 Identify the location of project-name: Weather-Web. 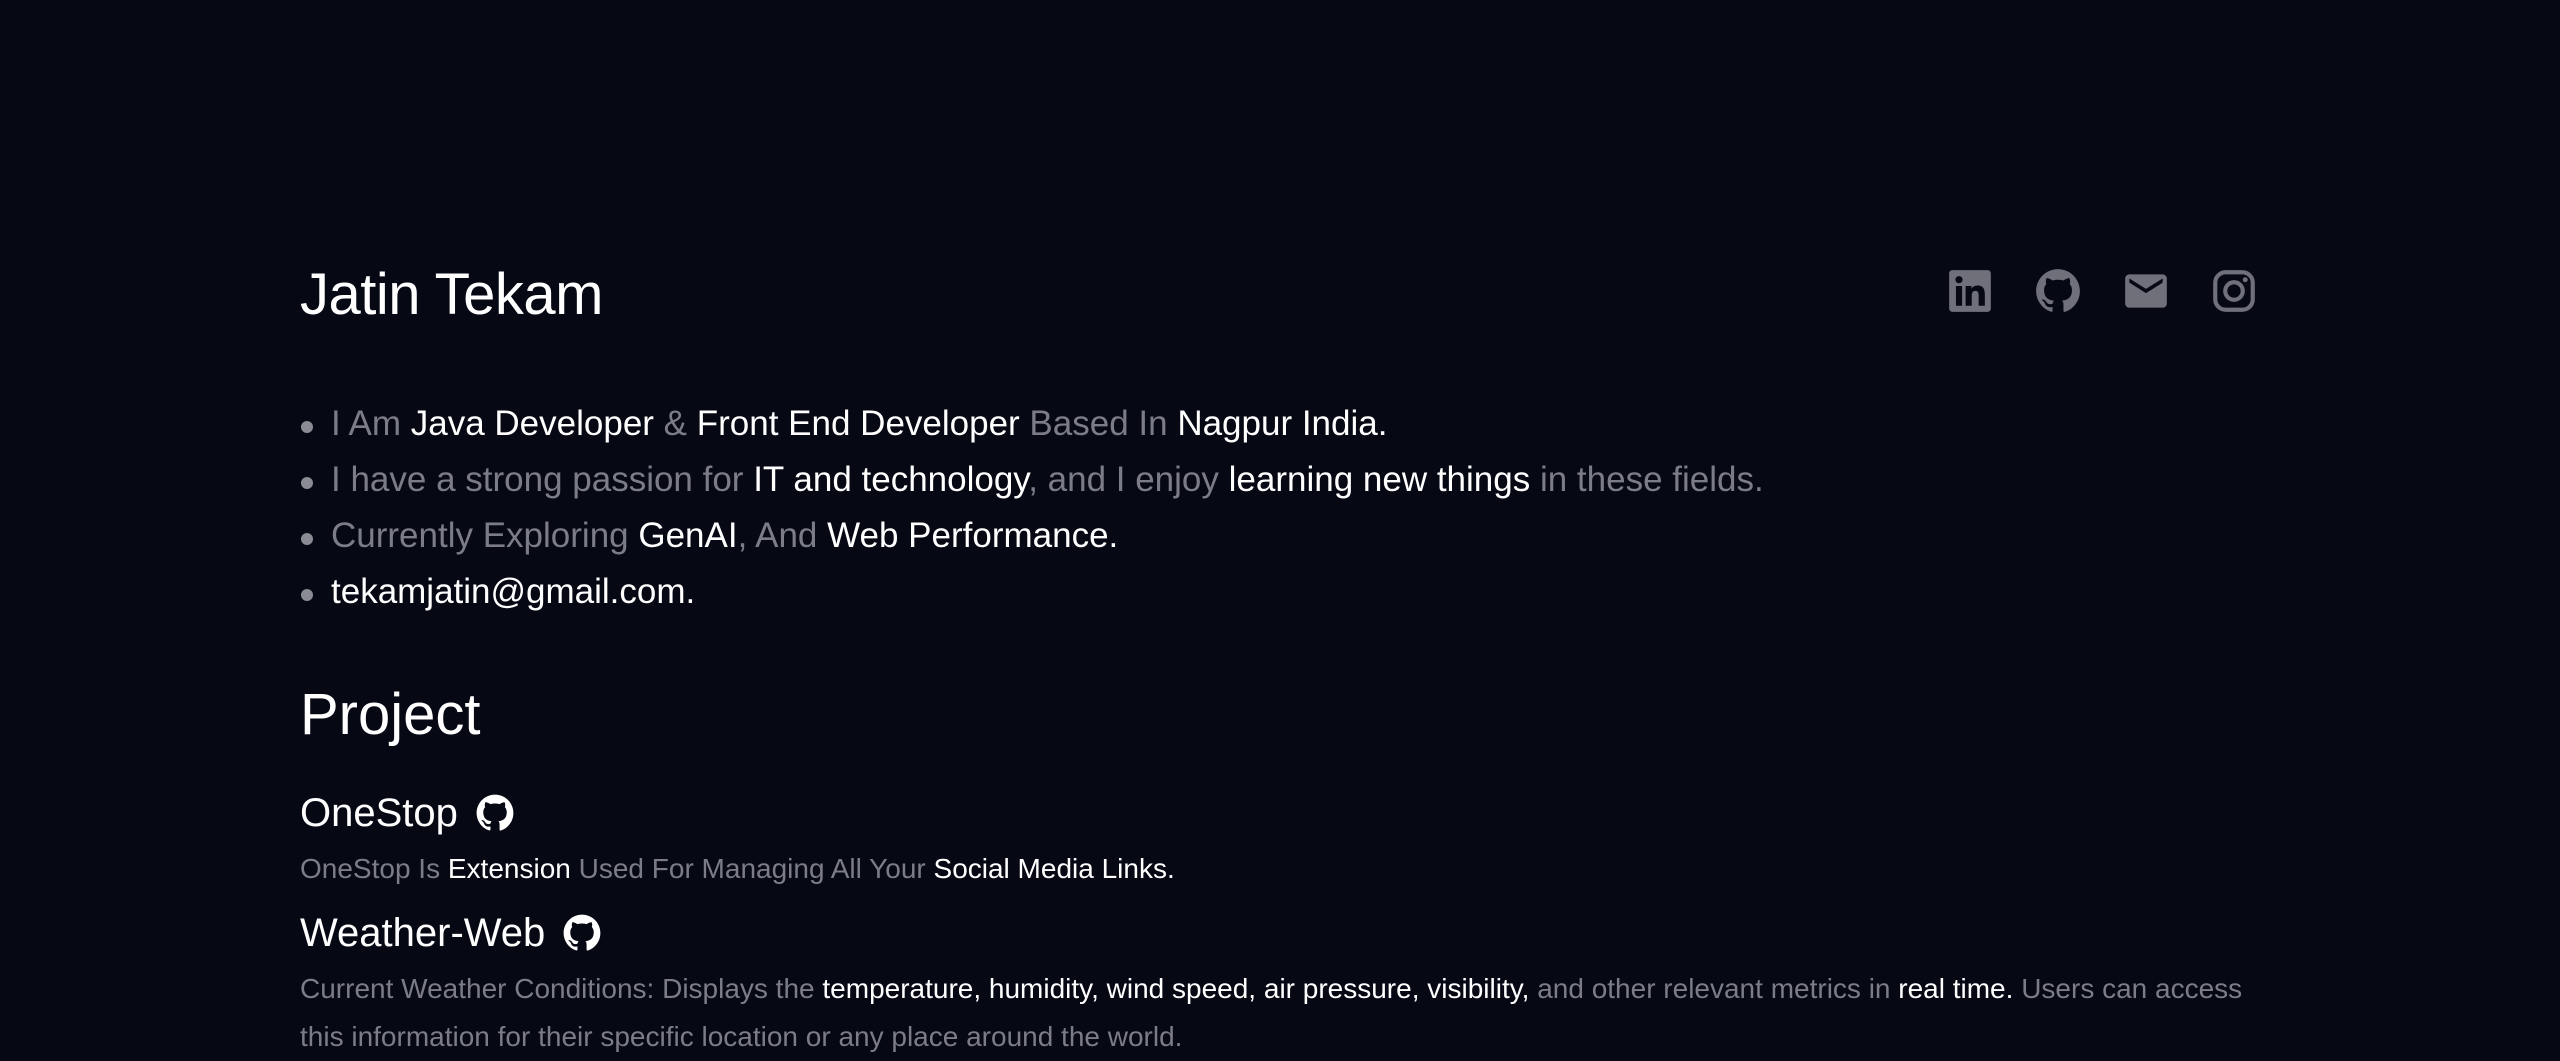
(423, 933).